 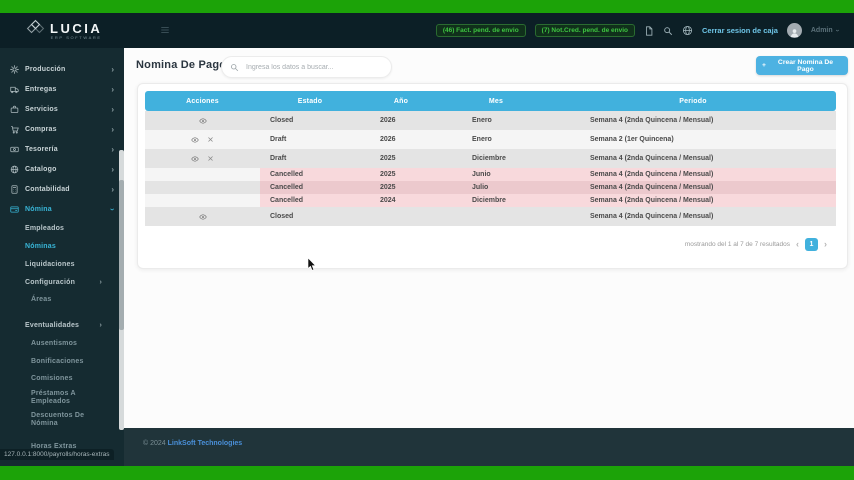 I want to click on sidebar-item-produccion: Producción ›, so click(x=62, y=69).